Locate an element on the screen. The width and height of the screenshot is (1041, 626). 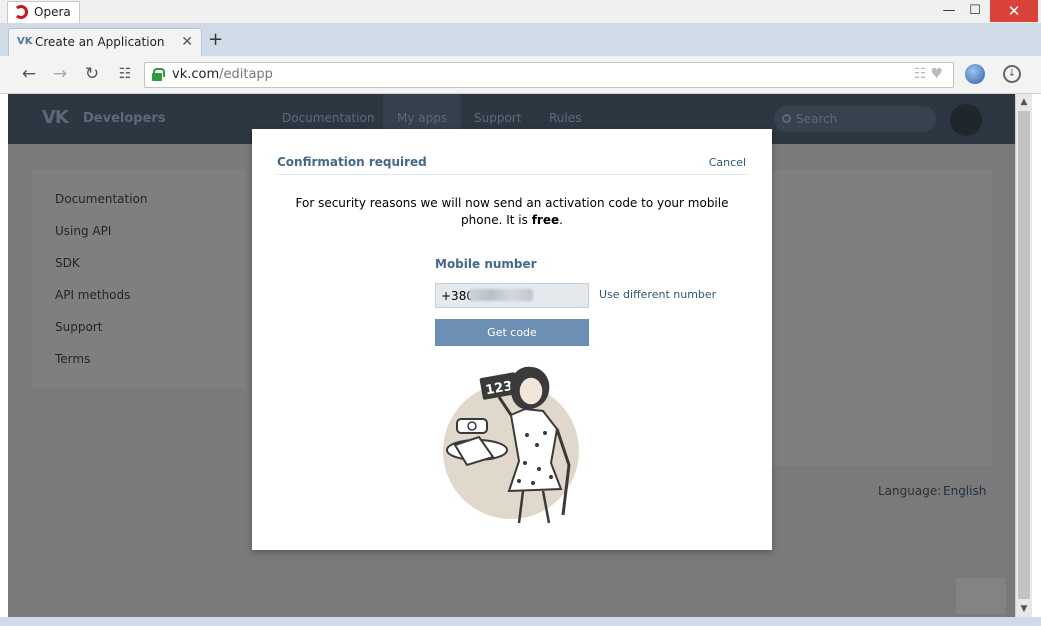
telephone-icon is located at coordinates (472, 426).